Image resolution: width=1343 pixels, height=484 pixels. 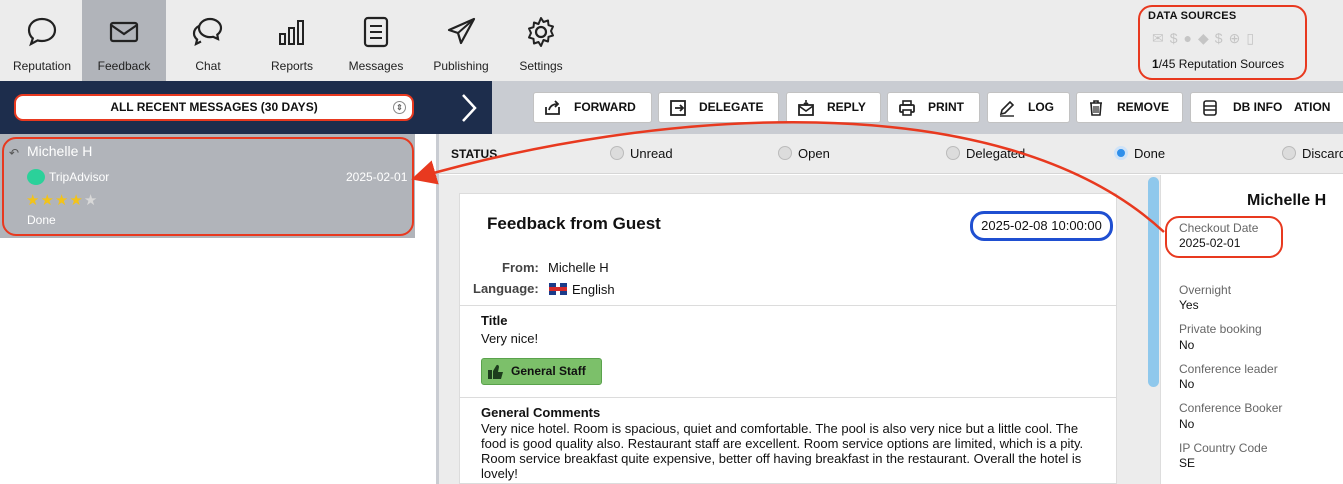 I want to click on remove-button: REMOVE, so click(x=1129, y=107).